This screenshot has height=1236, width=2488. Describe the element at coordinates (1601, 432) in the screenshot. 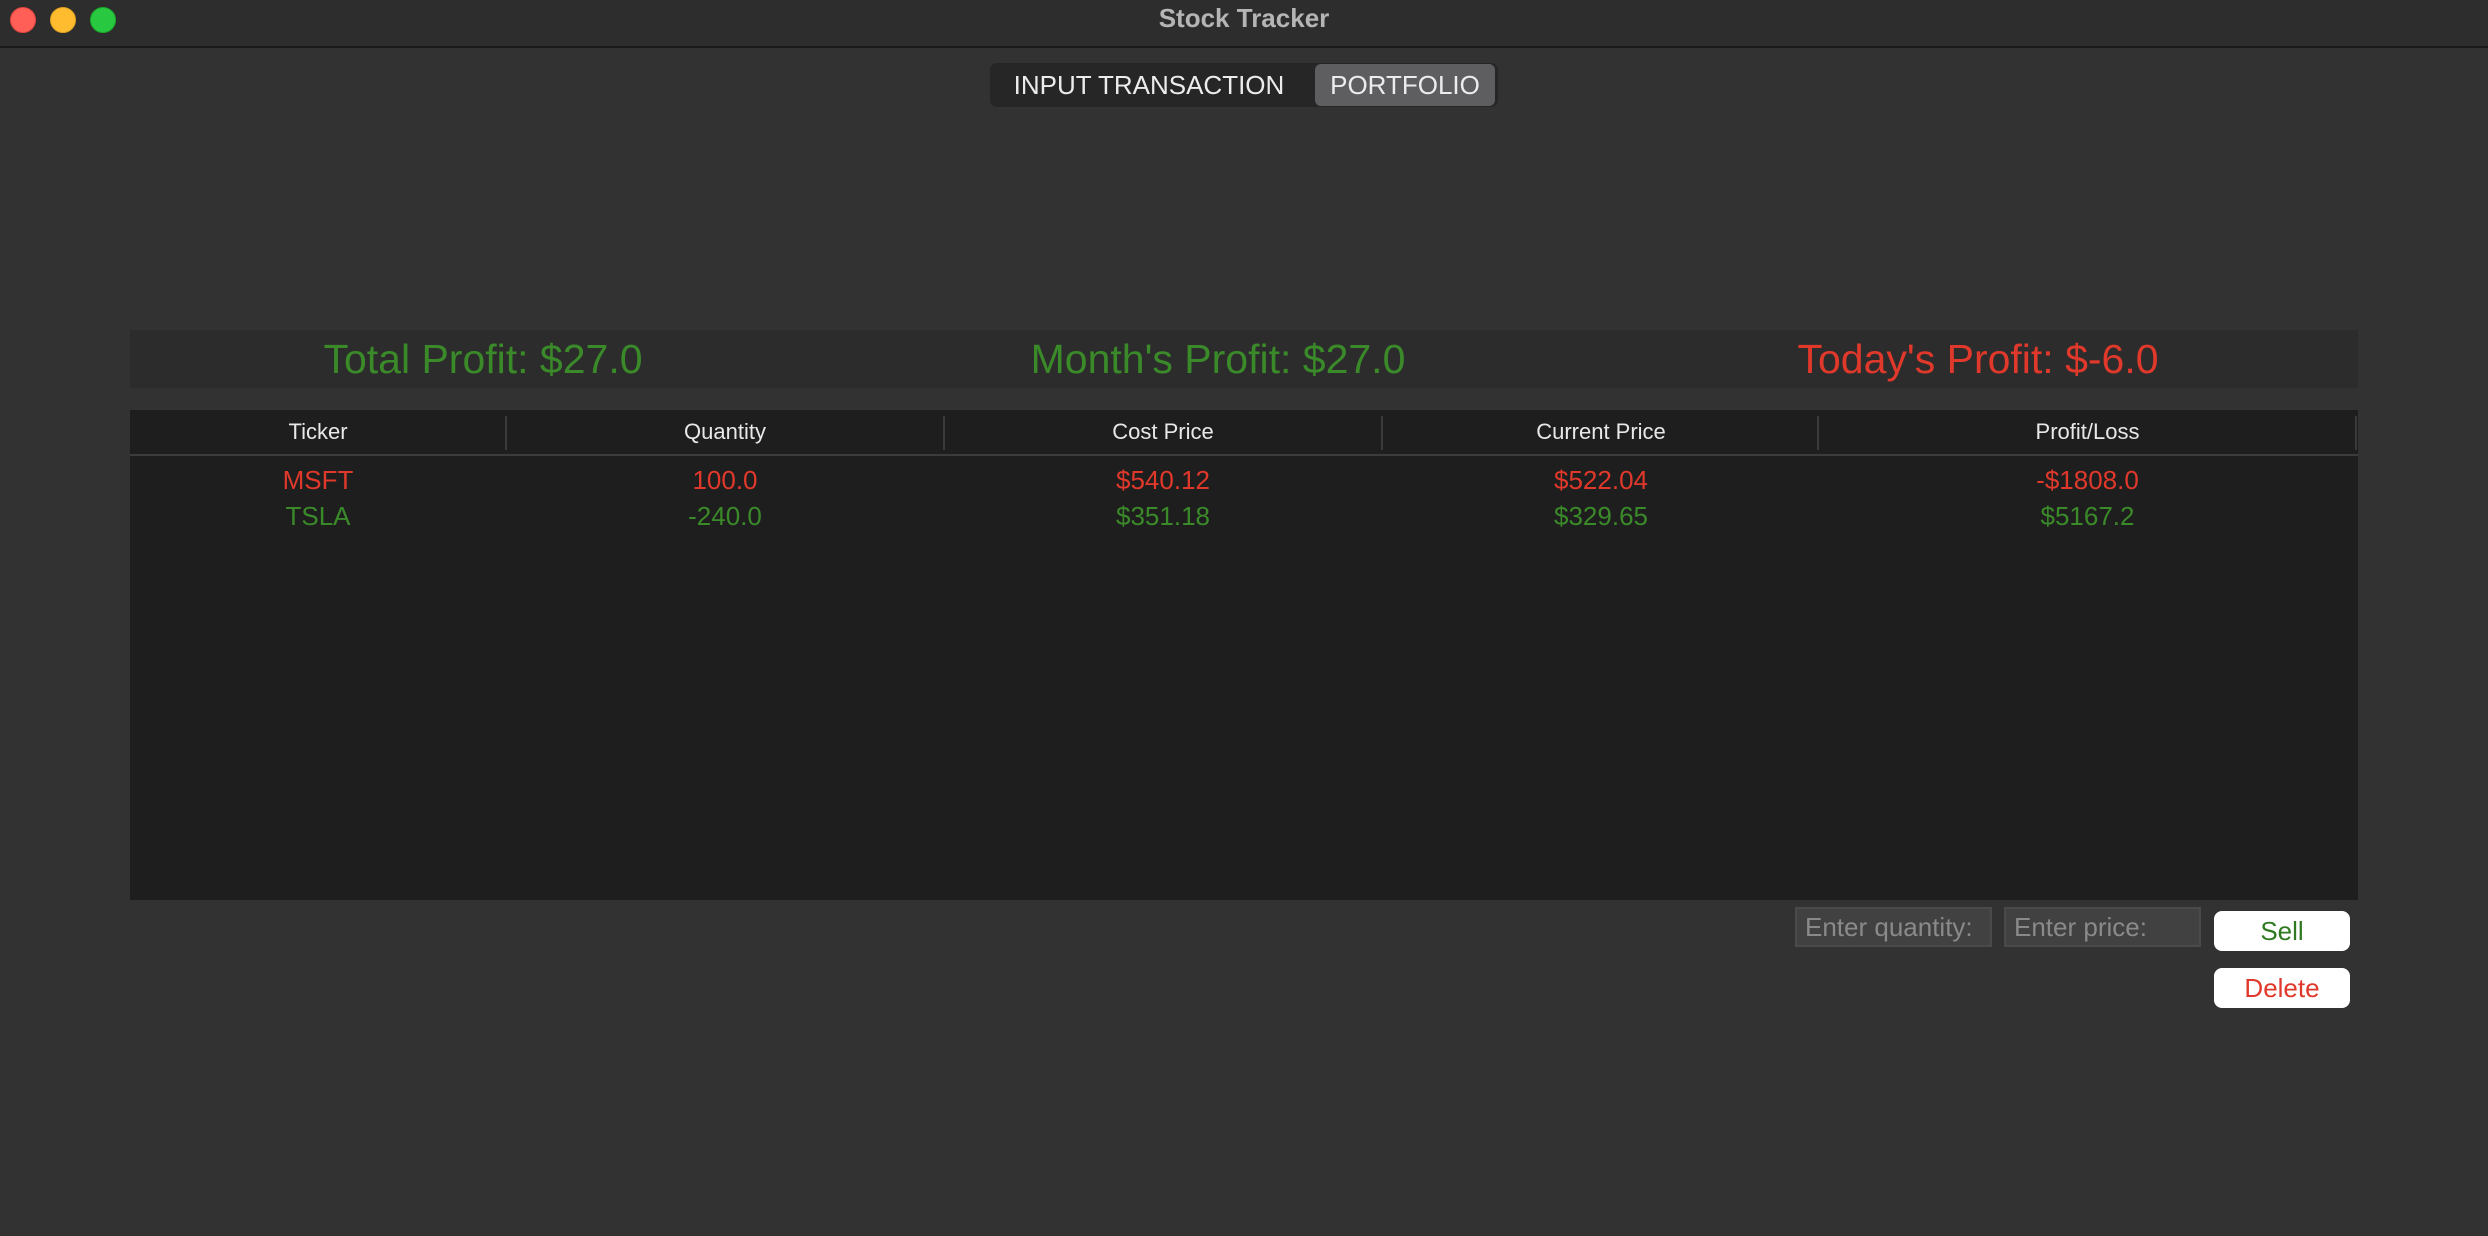

I see `column-header-current-price: Current Price` at that location.